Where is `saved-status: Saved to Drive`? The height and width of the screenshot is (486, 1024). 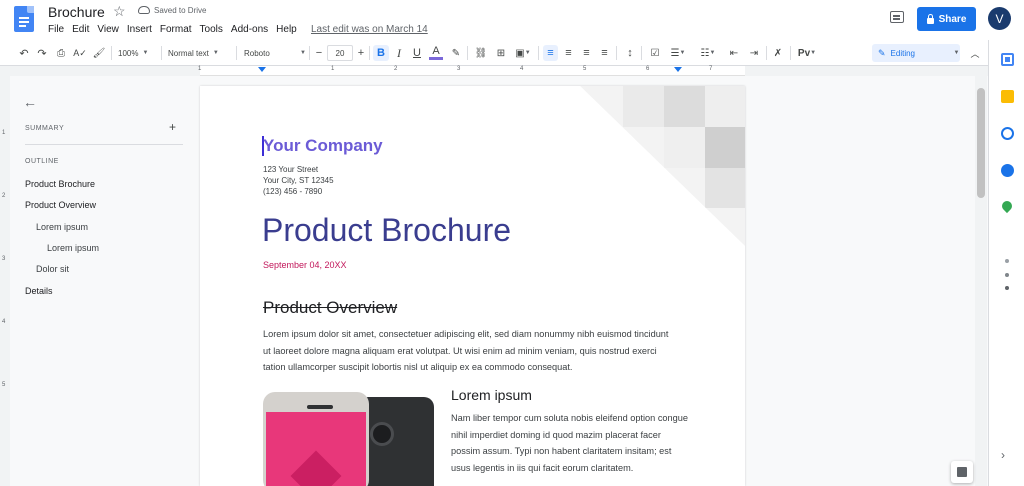
saved-status: Saved to Drive is located at coordinates (180, 10).